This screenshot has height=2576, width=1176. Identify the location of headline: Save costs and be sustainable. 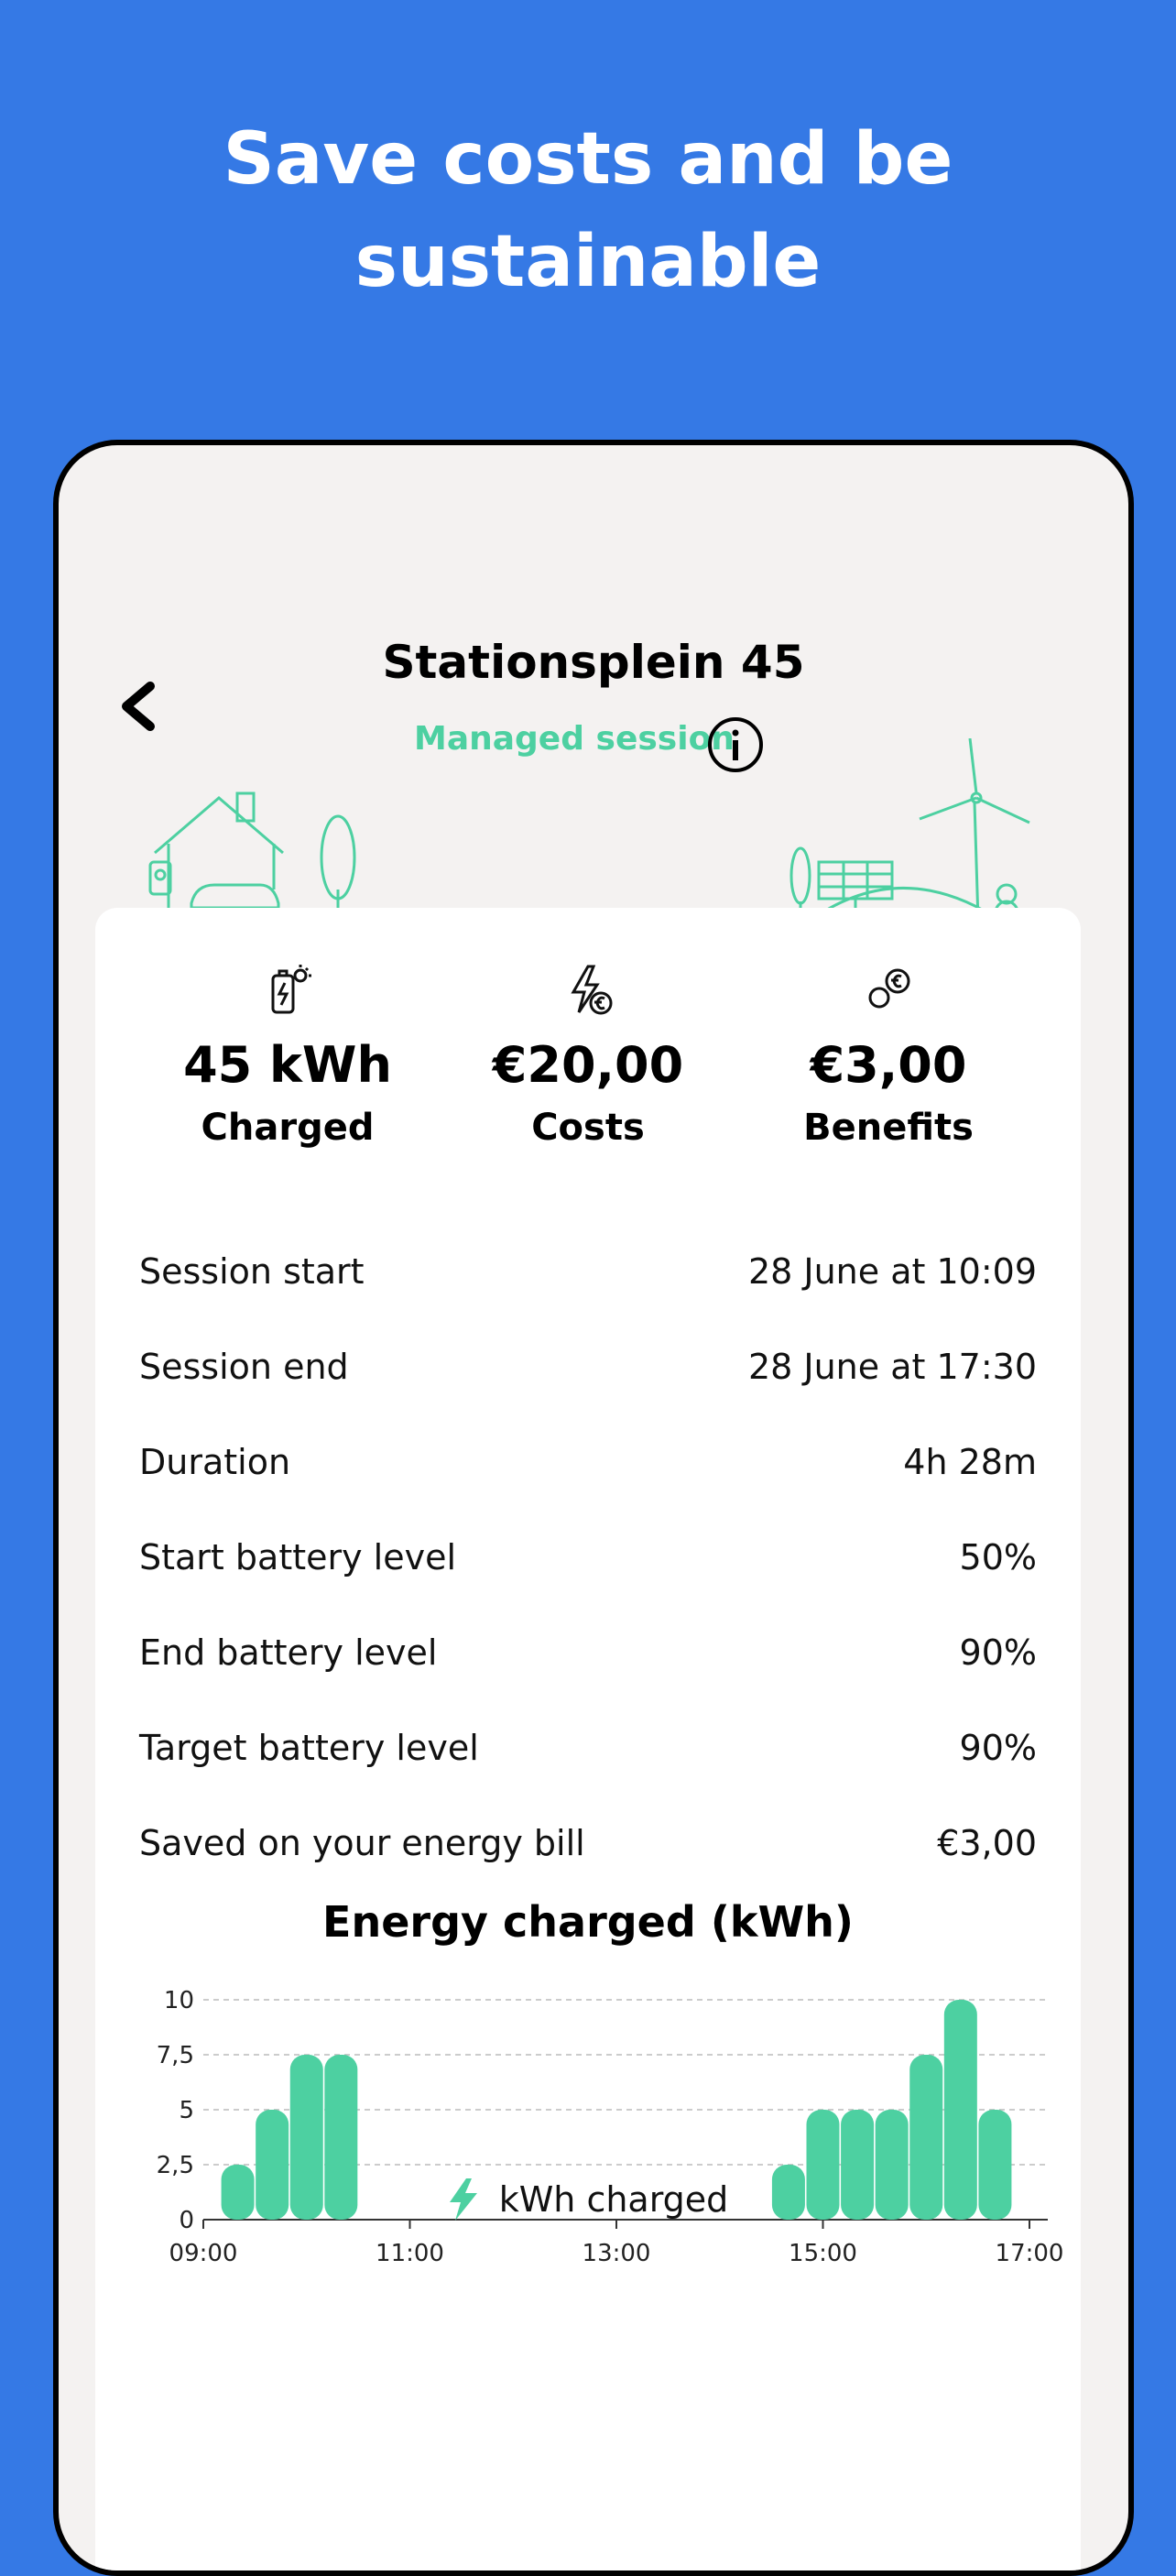
(588, 211).